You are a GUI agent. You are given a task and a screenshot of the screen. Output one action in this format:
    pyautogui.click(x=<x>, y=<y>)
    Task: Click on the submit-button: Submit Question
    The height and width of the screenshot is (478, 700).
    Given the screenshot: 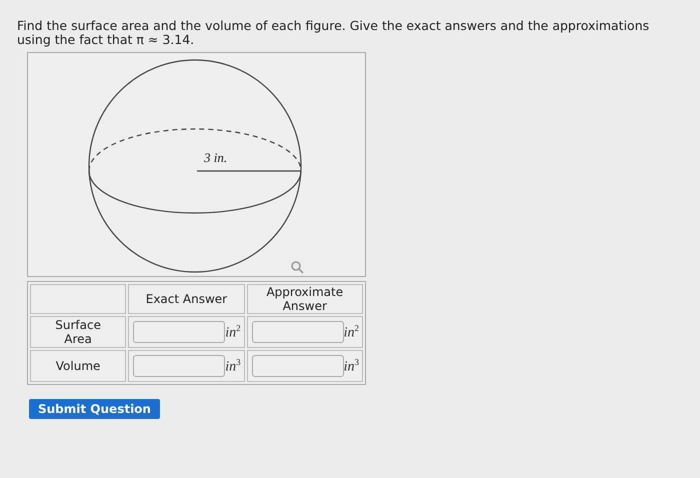 What is the action you would take?
    pyautogui.click(x=94, y=409)
    